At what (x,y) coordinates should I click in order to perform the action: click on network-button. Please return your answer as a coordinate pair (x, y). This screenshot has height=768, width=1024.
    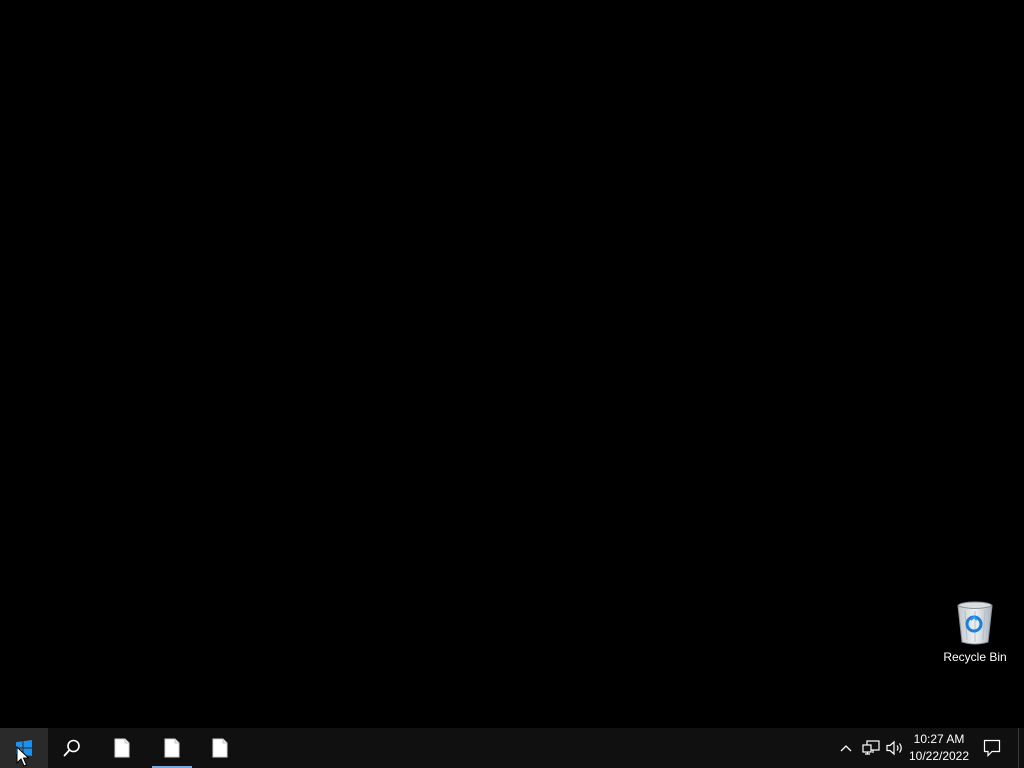
    Looking at the image, I should click on (871, 748).